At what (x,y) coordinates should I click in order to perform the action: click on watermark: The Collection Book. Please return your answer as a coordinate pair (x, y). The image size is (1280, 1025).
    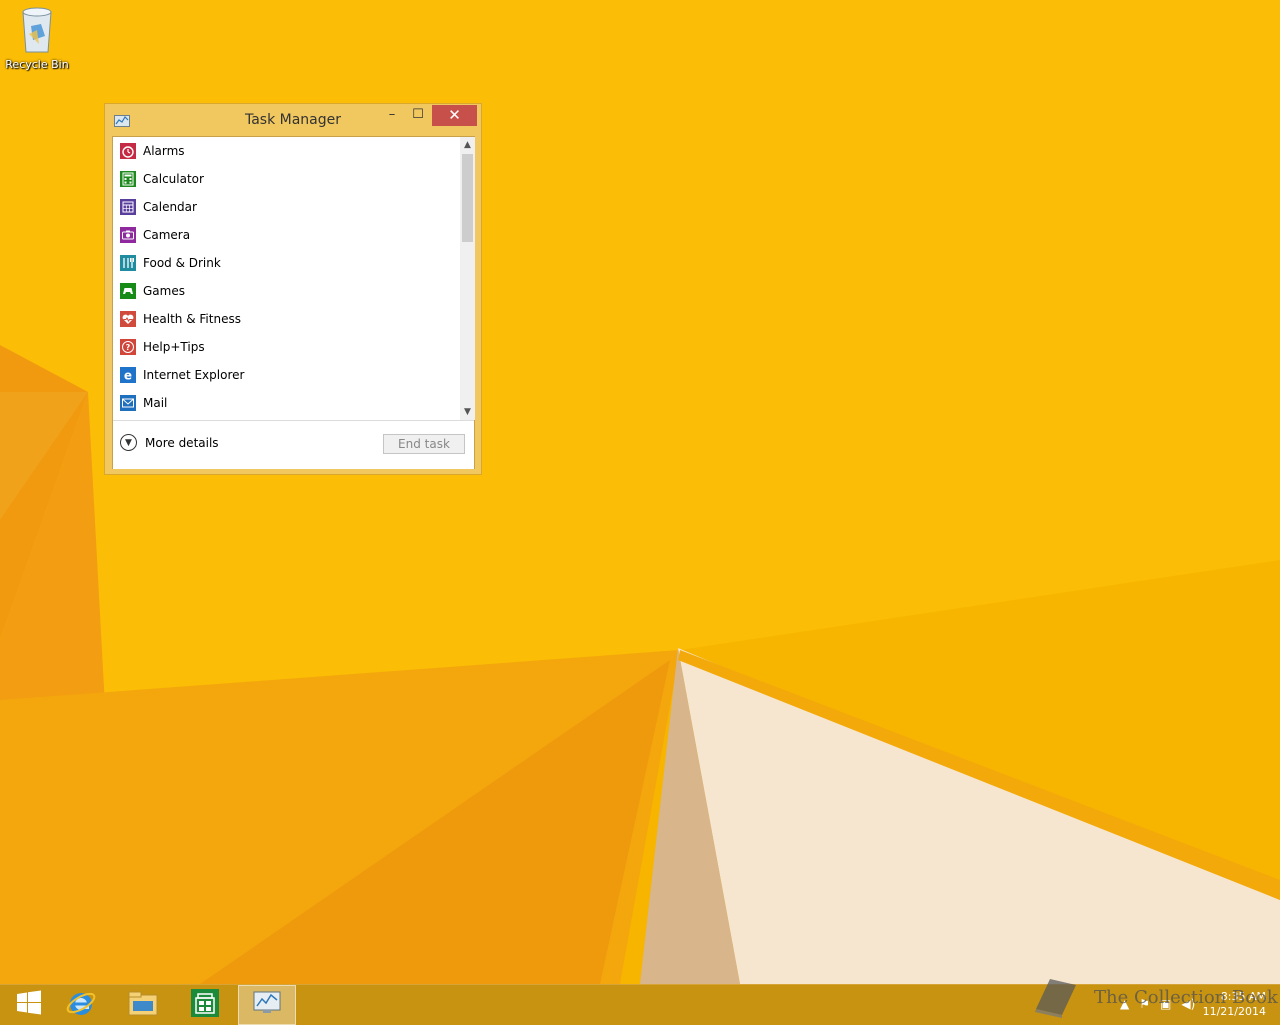
    Looking at the image, I should click on (1154, 997).